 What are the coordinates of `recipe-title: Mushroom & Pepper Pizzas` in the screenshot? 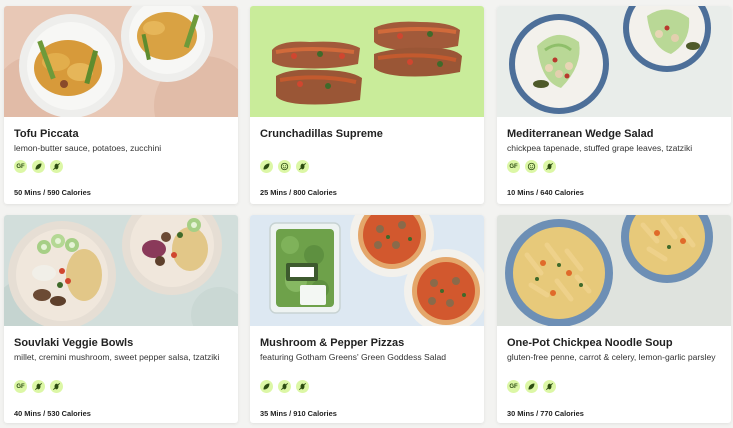 It's located at (332, 343).